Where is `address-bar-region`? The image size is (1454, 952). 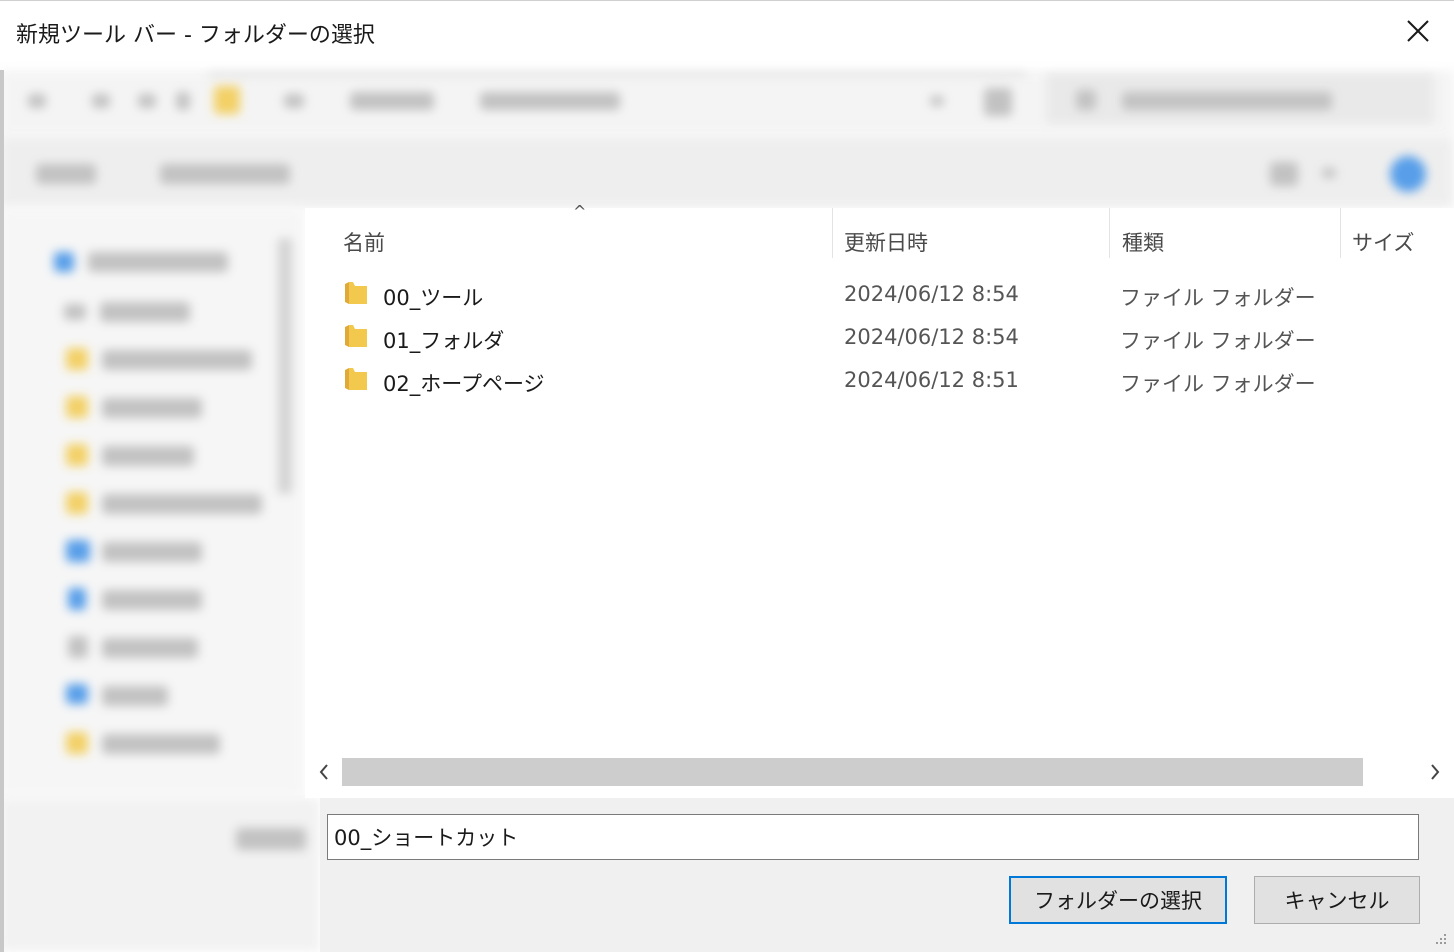 address-bar-region is located at coordinates (727, 103).